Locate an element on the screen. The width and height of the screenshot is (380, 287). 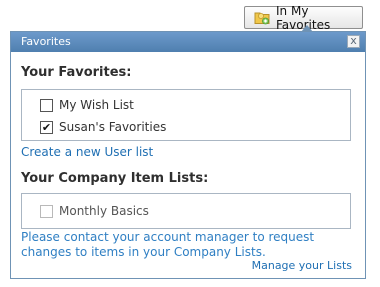
list-item-label: Susan's Favorities is located at coordinates (113, 127).